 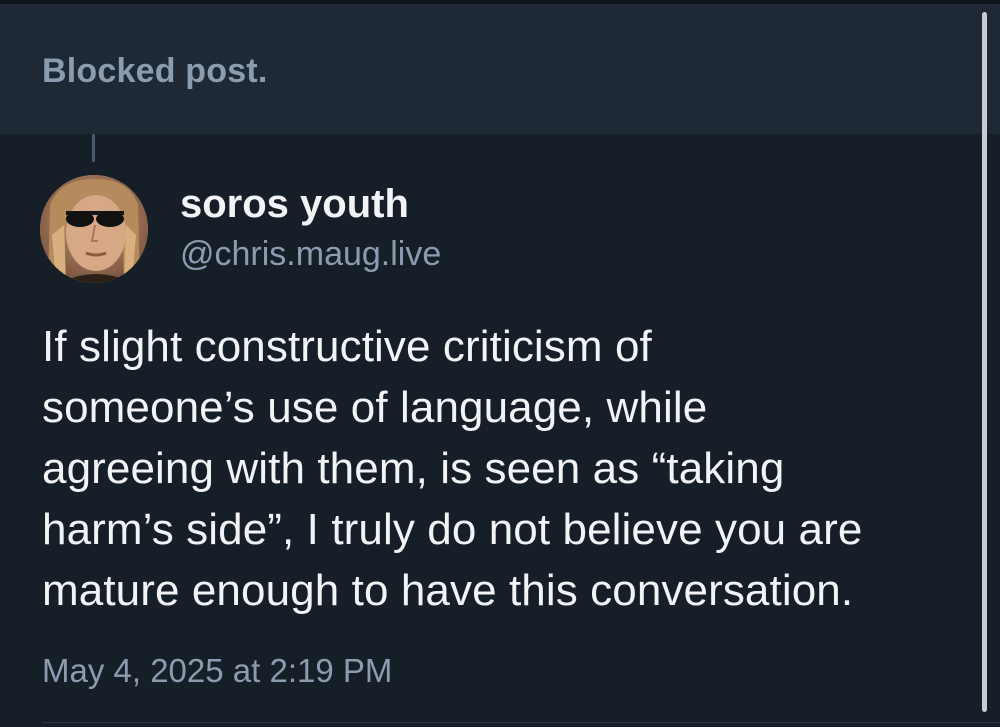 I want to click on thread-connector-line, so click(x=93, y=148).